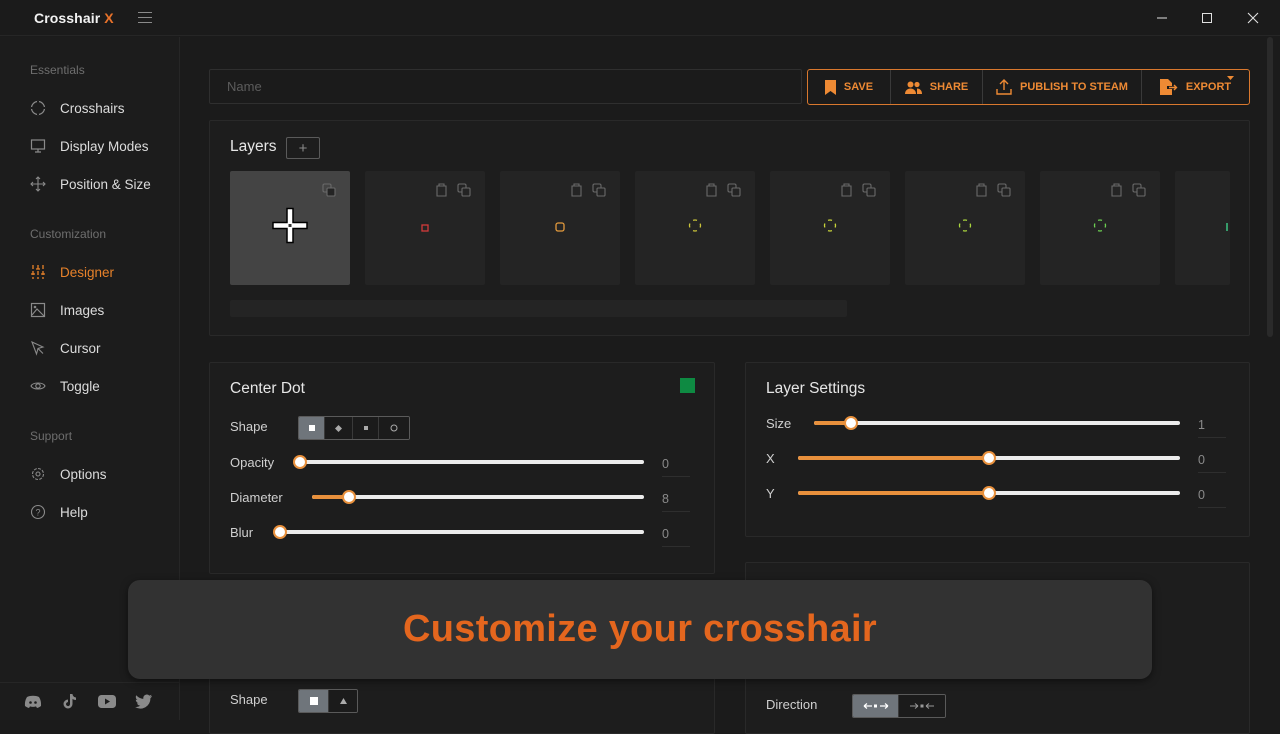 Image resolution: width=1280 pixels, height=734 pixels. Describe the element at coordinates (1212, 463) in the screenshot. I see `x-value: 0` at that location.